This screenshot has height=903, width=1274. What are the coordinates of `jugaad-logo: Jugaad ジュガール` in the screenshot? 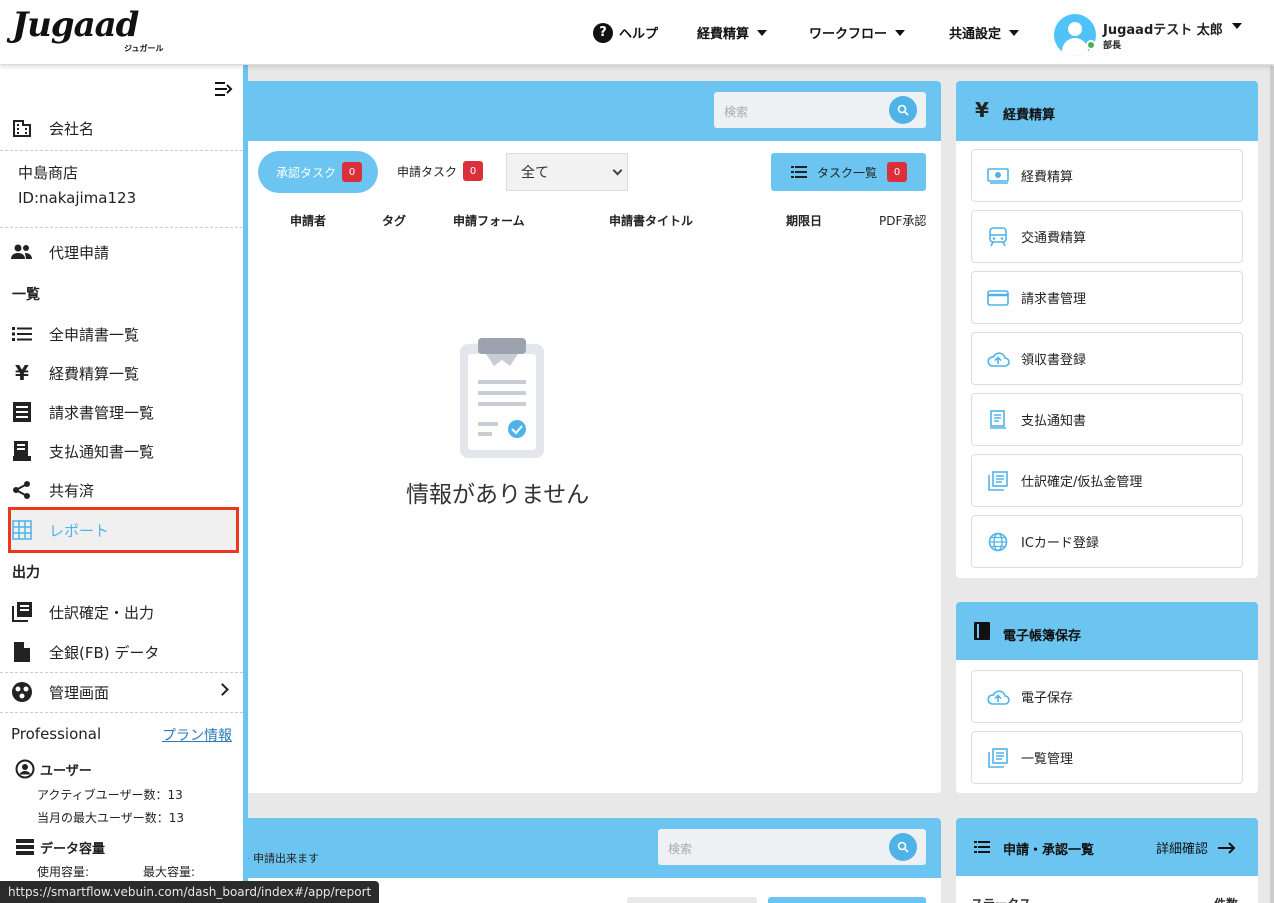 It's located at (87, 29).